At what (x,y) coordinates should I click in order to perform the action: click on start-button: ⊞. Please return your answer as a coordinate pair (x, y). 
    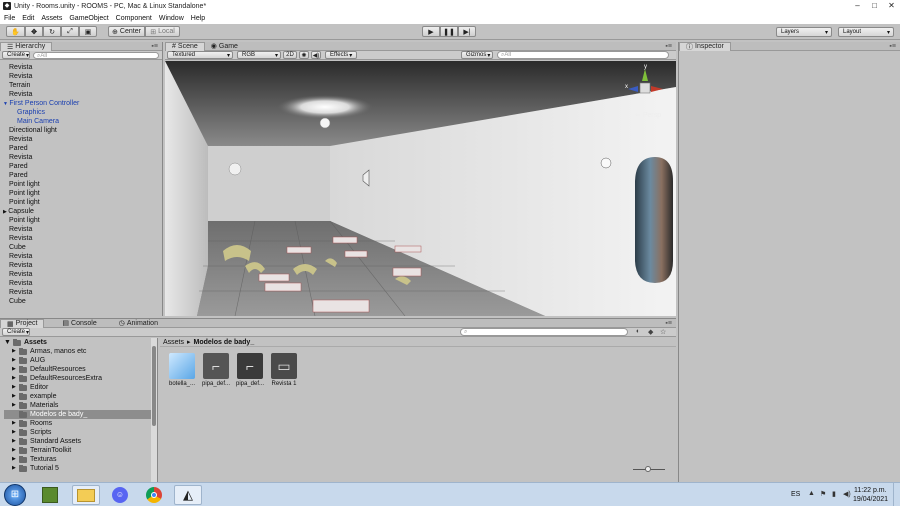
    Looking at the image, I should click on (15, 495).